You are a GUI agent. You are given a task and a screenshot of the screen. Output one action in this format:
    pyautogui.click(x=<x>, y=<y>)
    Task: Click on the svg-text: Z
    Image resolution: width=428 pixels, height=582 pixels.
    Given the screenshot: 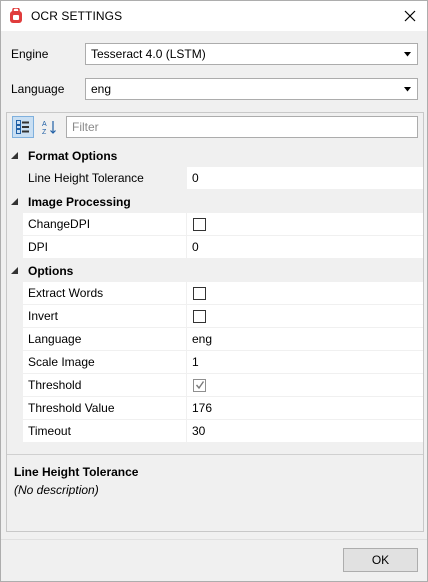 What is the action you would take?
    pyautogui.click(x=44, y=132)
    